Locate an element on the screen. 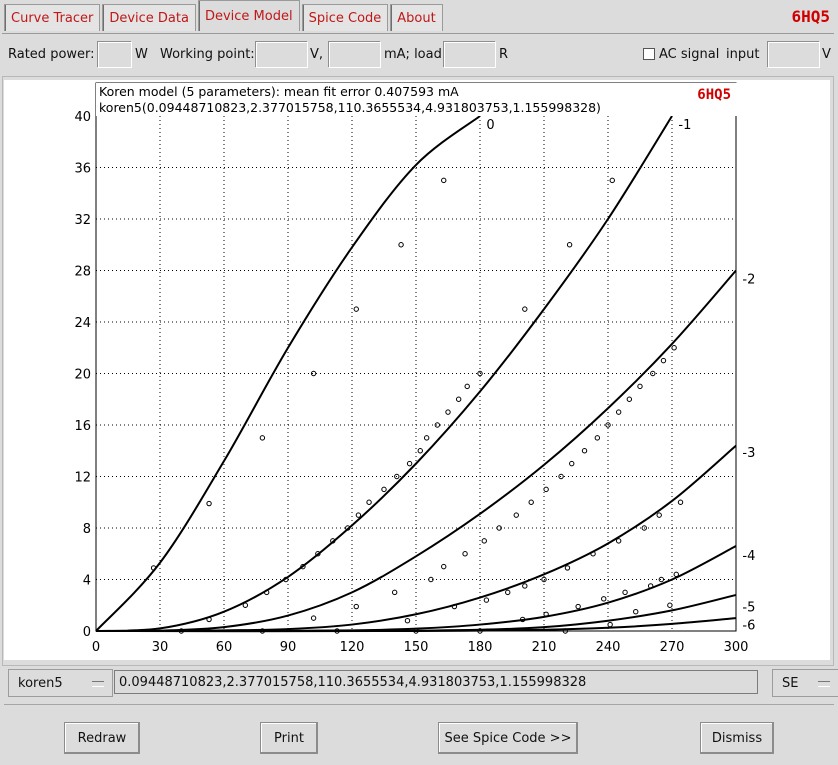 Image resolution: width=838 pixels, height=765 pixels. ohms-unit: R is located at coordinates (504, 54).